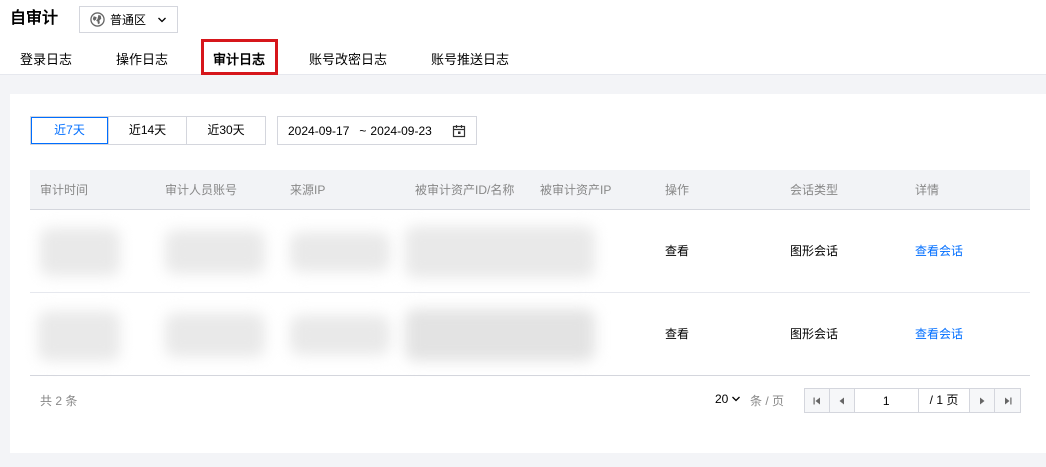  What do you see at coordinates (319, 130) in the screenshot?
I see `date-start: 2024-09-17` at bounding box center [319, 130].